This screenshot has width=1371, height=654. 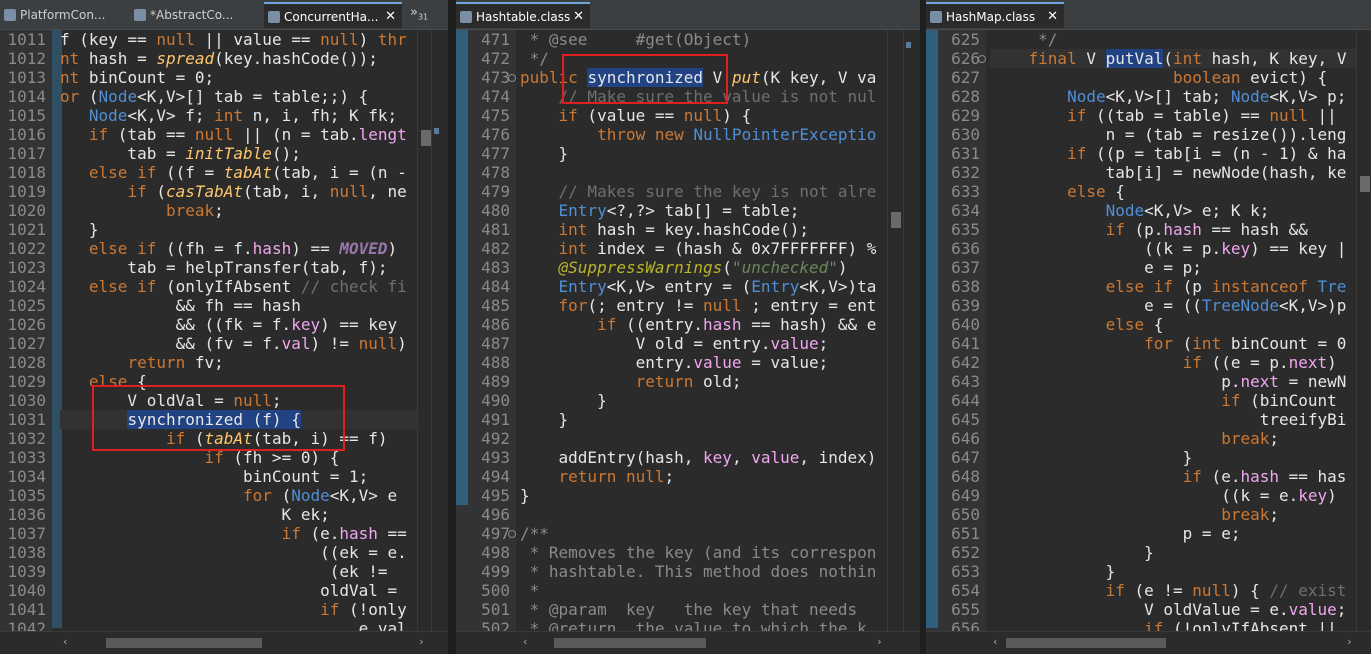 What do you see at coordinates (1096, 267) in the screenshot?
I see `code-token: e = p;` at bounding box center [1096, 267].